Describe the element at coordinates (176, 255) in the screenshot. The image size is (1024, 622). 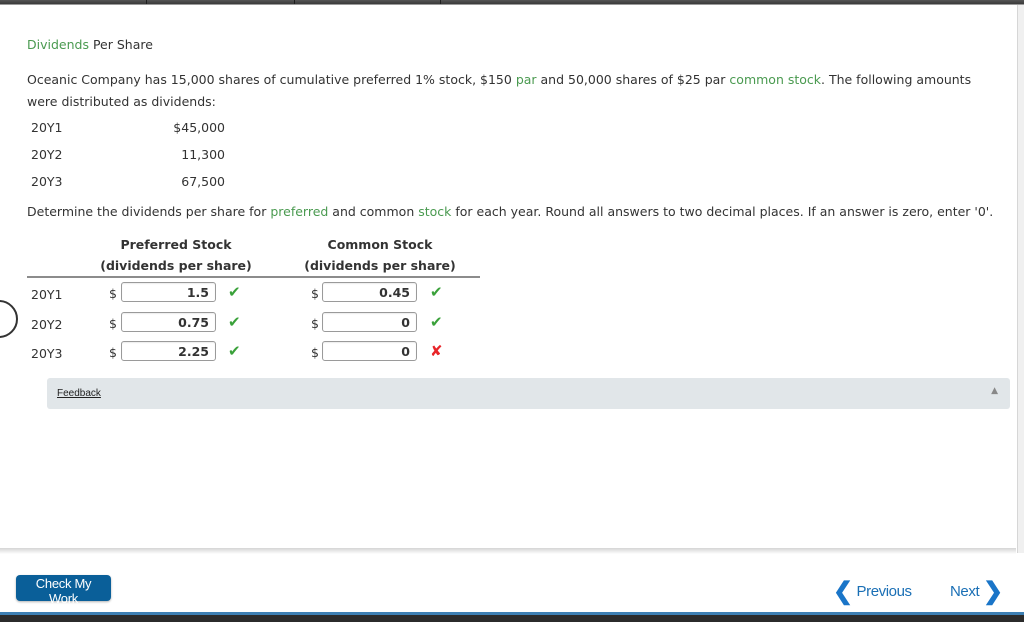
I see `preferred-column-header: Preferred Stock (dividends per share)` at that location.